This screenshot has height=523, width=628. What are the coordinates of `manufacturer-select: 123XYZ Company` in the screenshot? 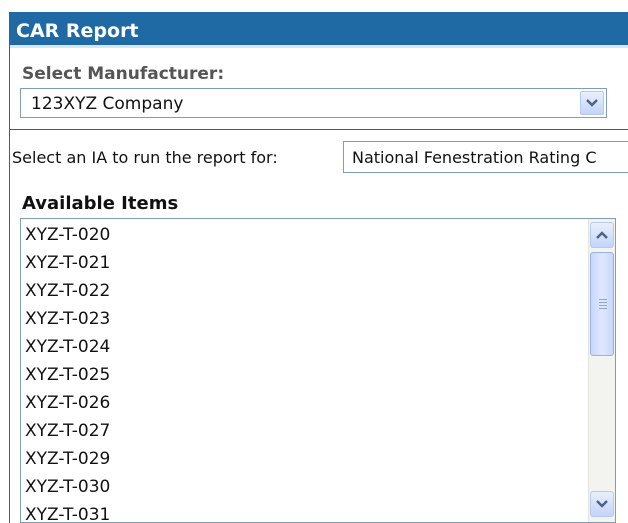 It's located at (313, 103).